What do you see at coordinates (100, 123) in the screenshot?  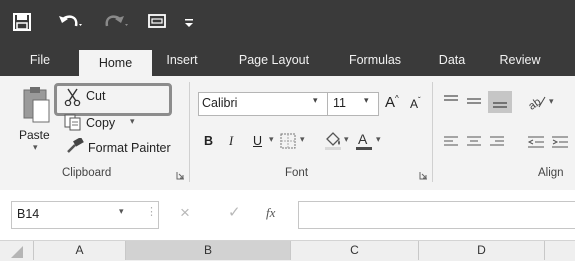 I see `copy-button: Copy` at bounding box center [100, 123].